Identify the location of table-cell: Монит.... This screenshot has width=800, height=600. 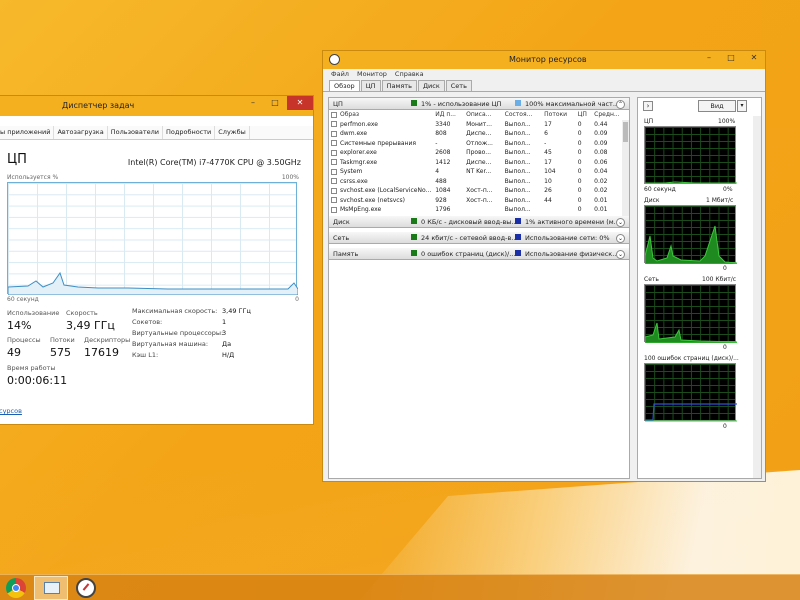
(479, 124).